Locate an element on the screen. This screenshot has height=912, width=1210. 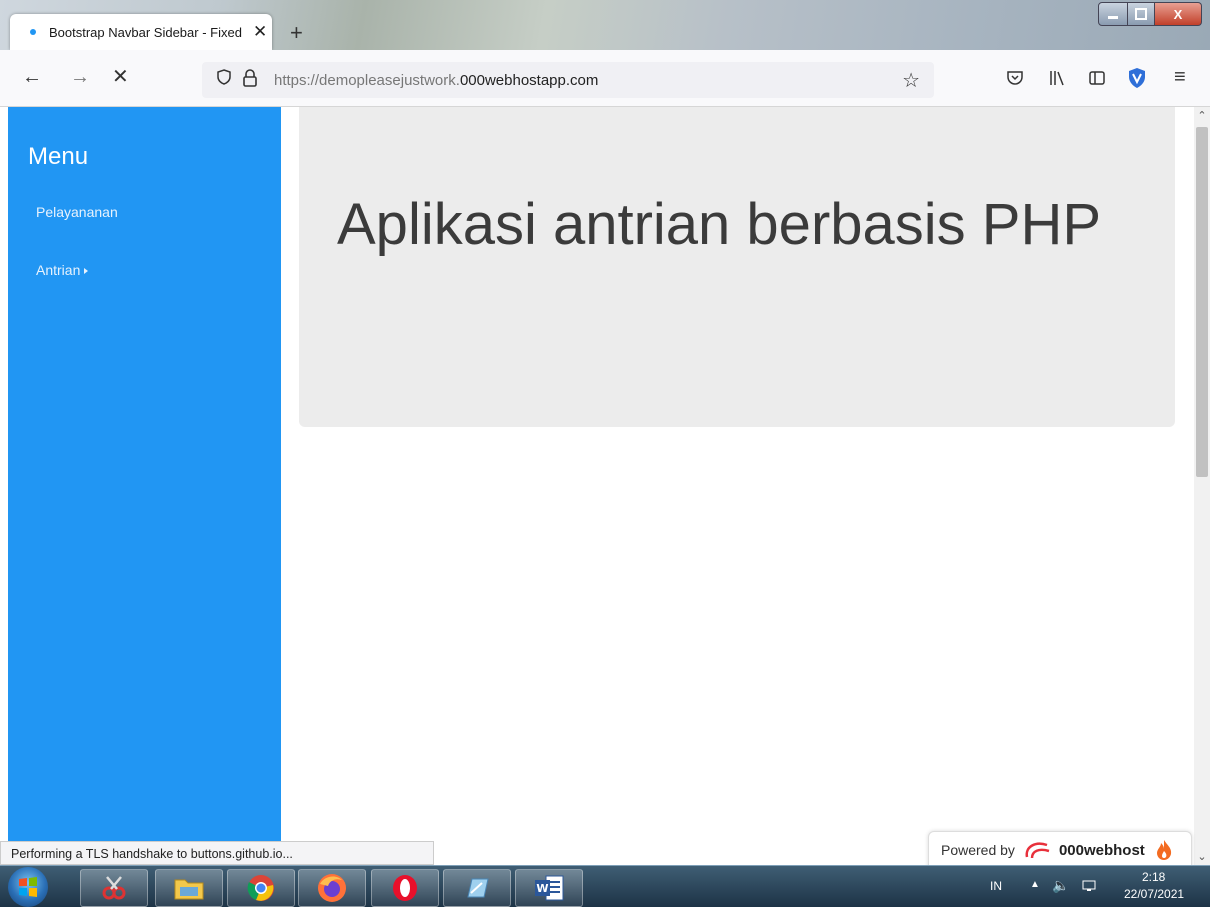
powered-by-brand: 000webhost is located at coordinates (1101, 850).